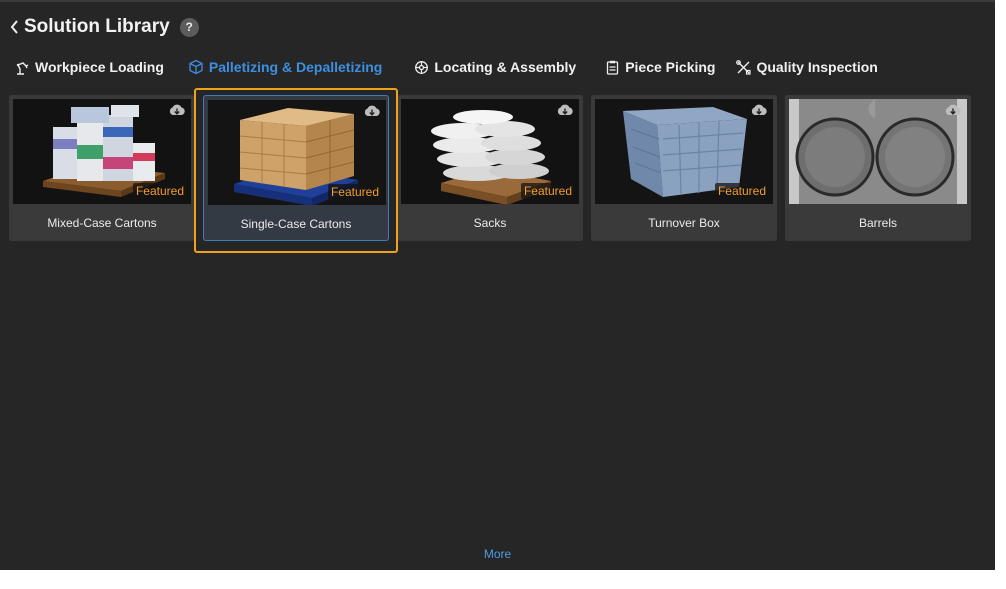 Image resolution: width=1006 pixels, height=589 pixels. I want to click on chevron-left-icon, so click(14, 27).